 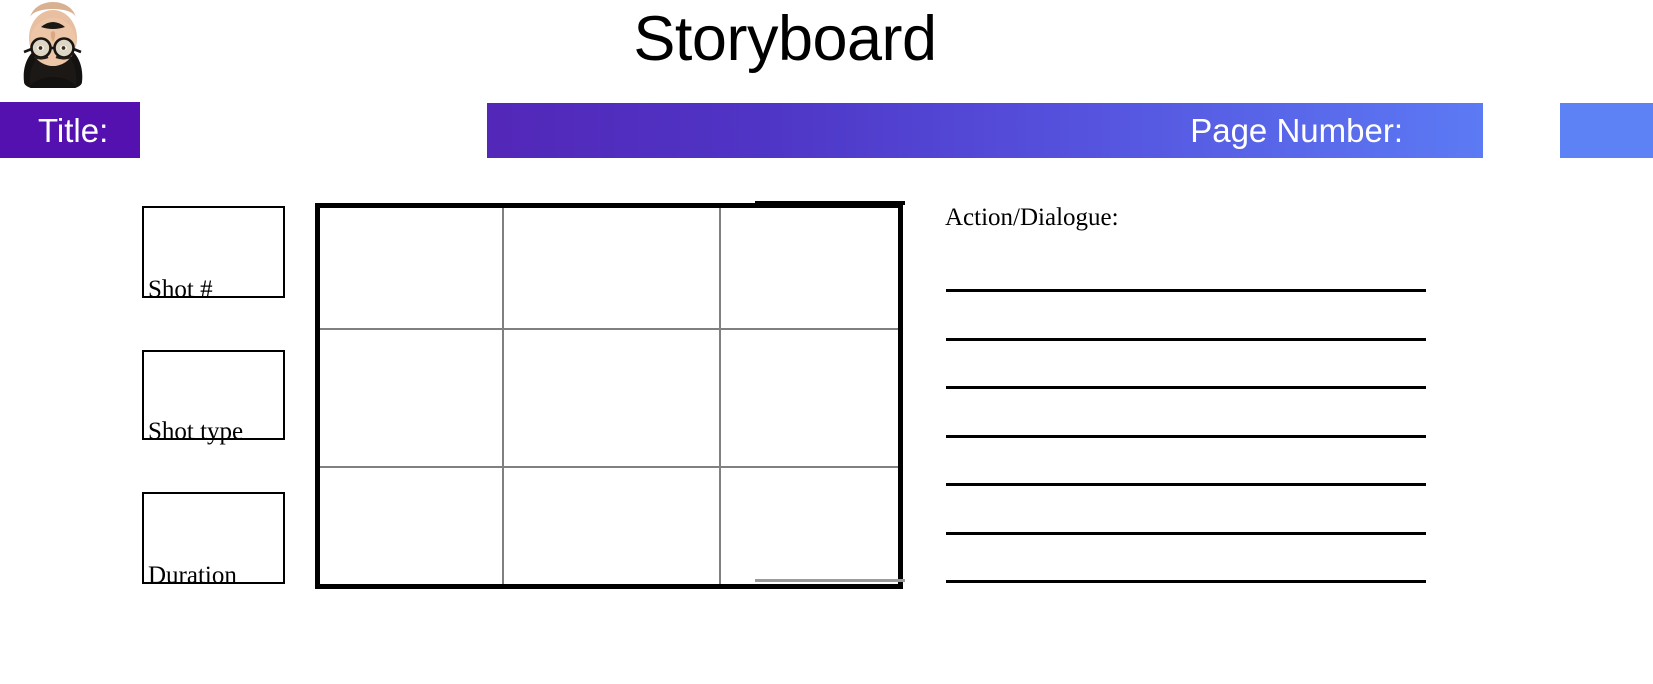 I want to click on shot-number-label: Shot #, so click(x=180, y=289).